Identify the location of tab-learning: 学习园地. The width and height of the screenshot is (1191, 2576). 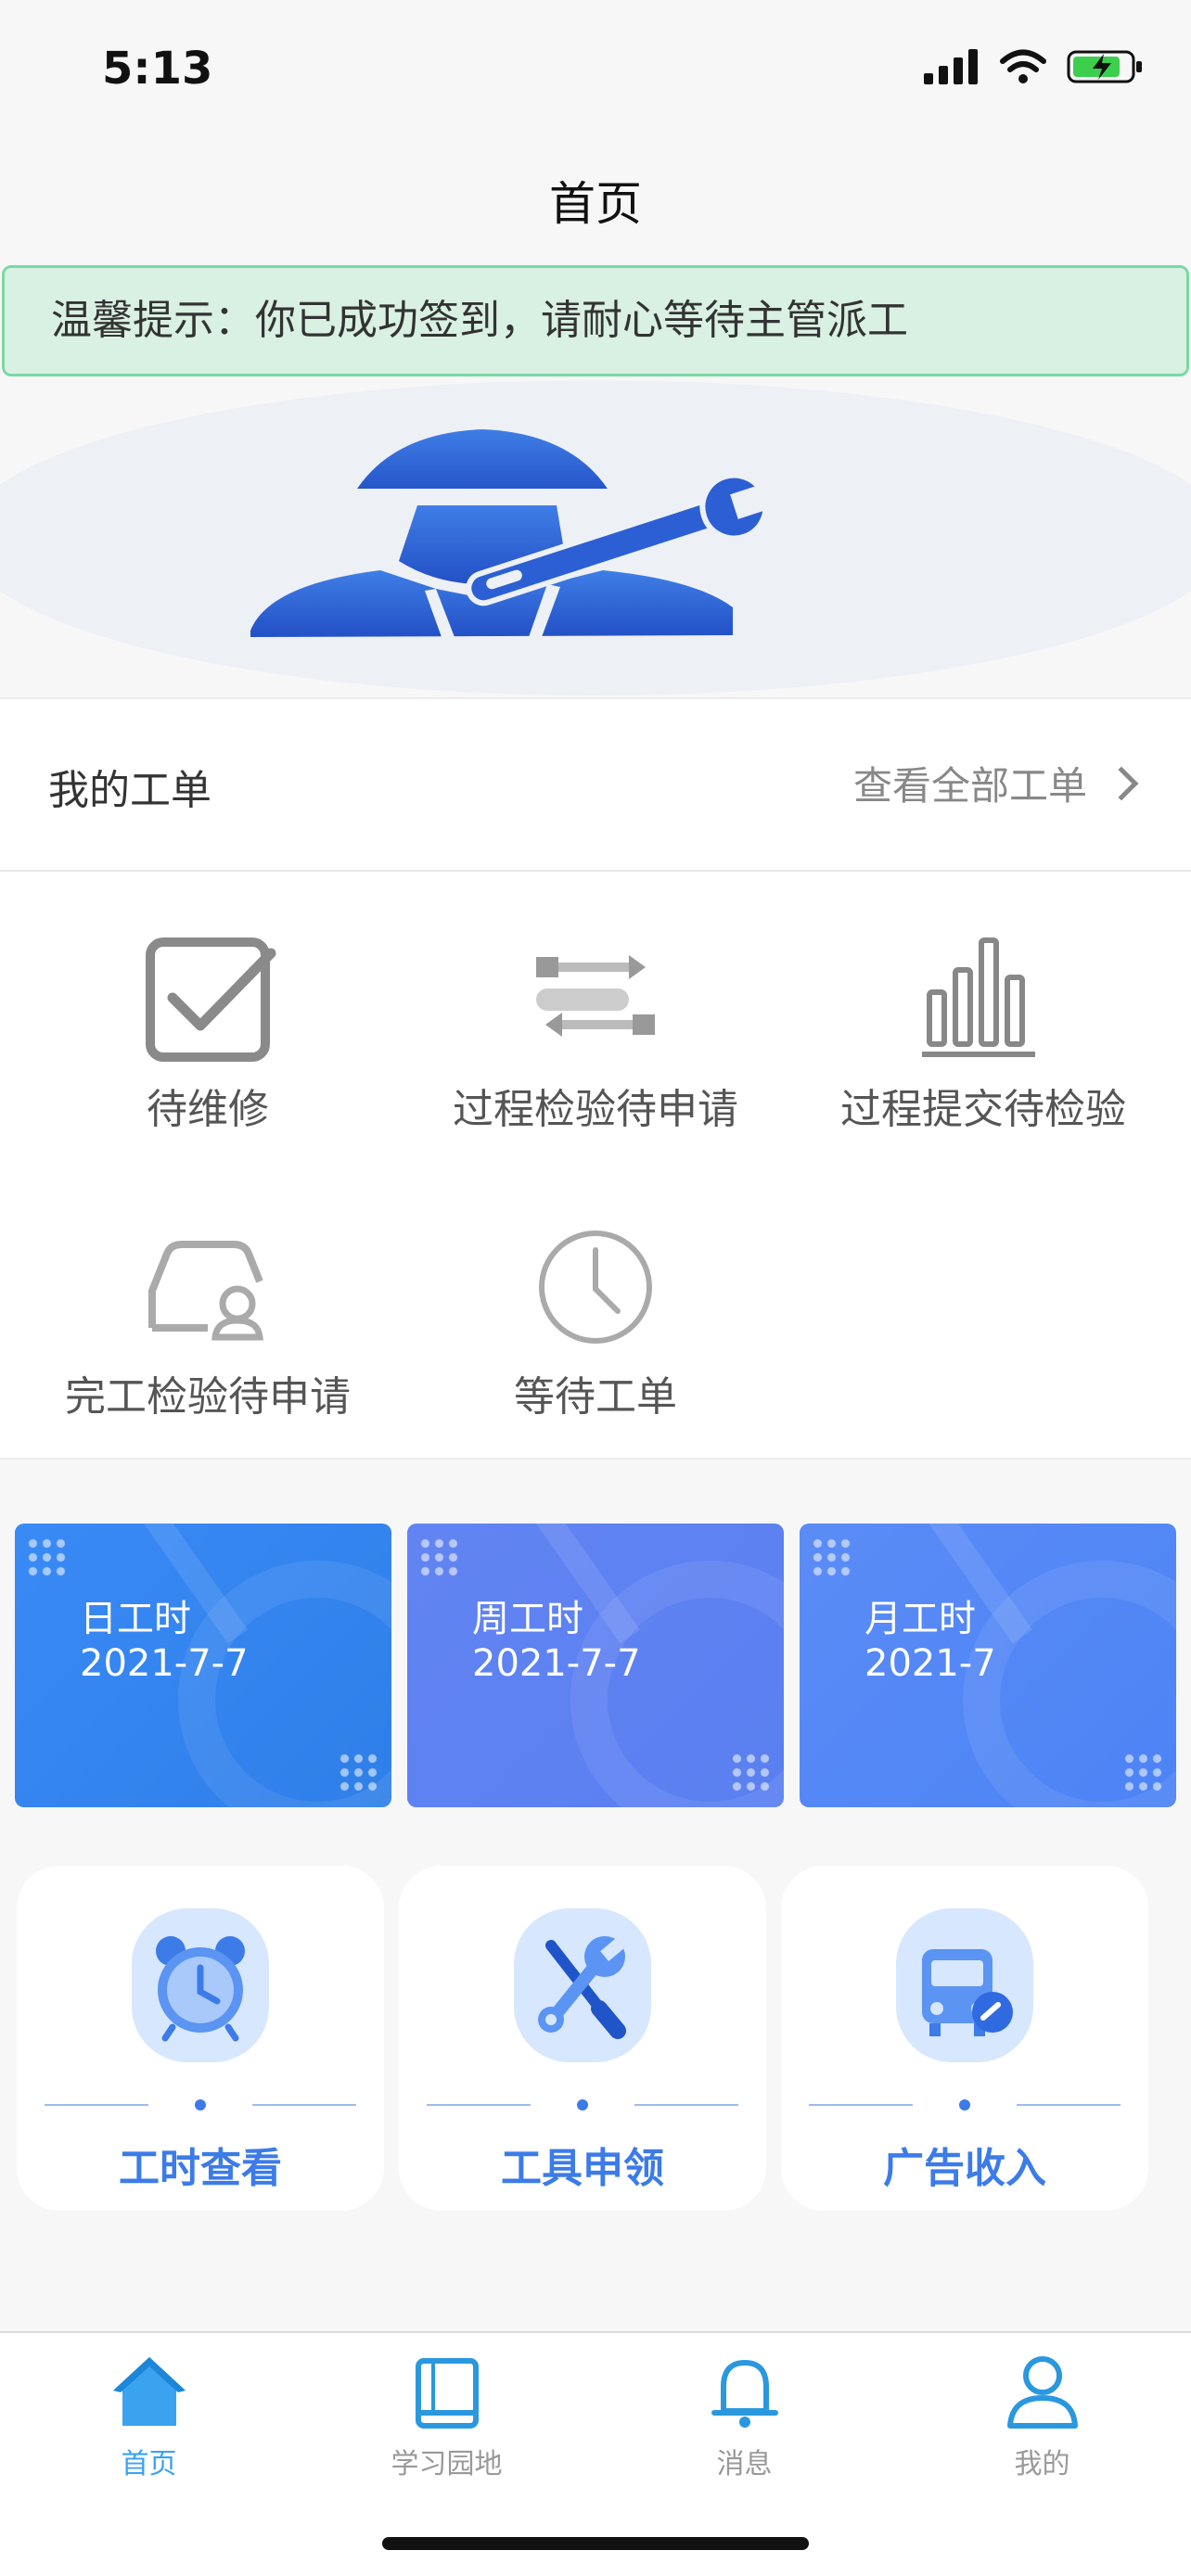
(447, 2415).